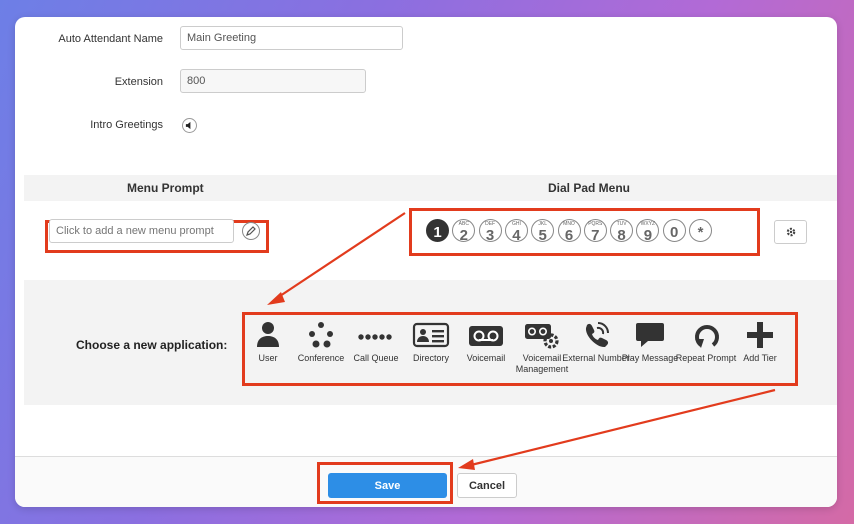  What do you see at coordinates (623, 427) in the screenshot?
I see `arrow-to-save` at bounding box center [623, 427].